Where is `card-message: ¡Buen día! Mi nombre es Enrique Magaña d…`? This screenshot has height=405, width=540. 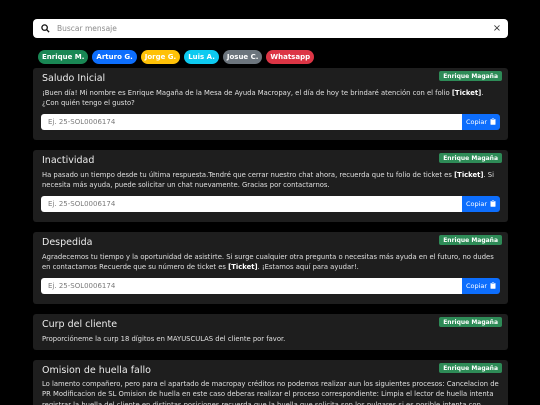
card-message: ¡Buen día! Mi nombre es Enrique Magaña d… is located at coordinates (271, 98).